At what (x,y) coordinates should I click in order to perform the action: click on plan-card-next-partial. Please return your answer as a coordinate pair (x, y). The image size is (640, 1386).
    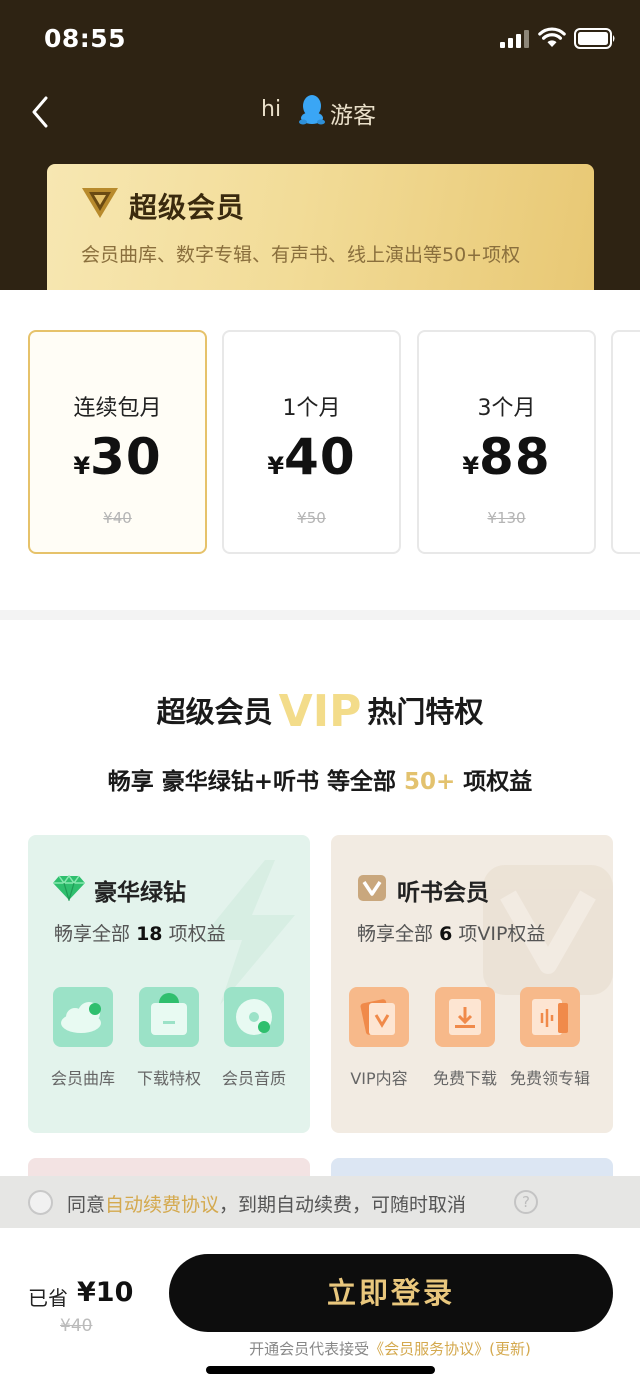
    Looking at the image, I should click on (625, 442).